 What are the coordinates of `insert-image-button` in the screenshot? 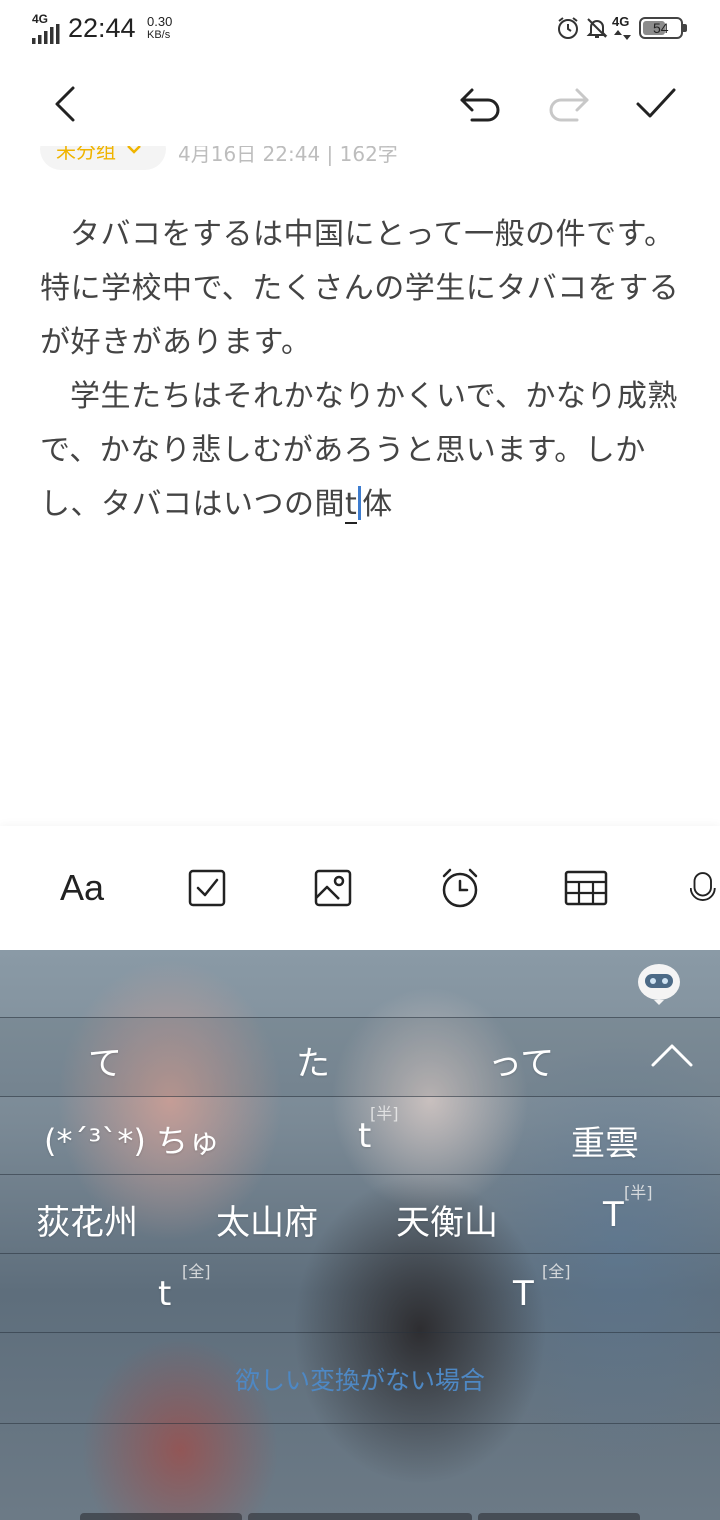 It's located at (333, 888).